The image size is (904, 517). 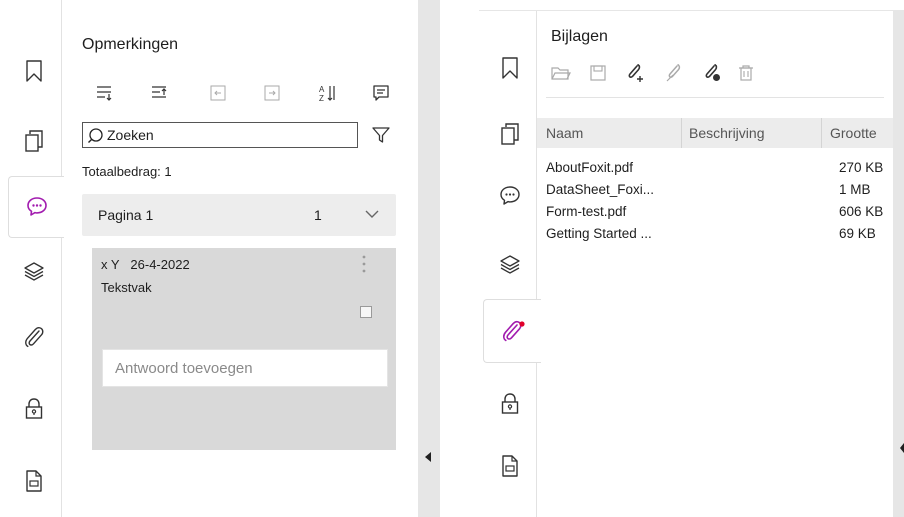 I want to click on comments-search-box, so click(x=220, y=135).